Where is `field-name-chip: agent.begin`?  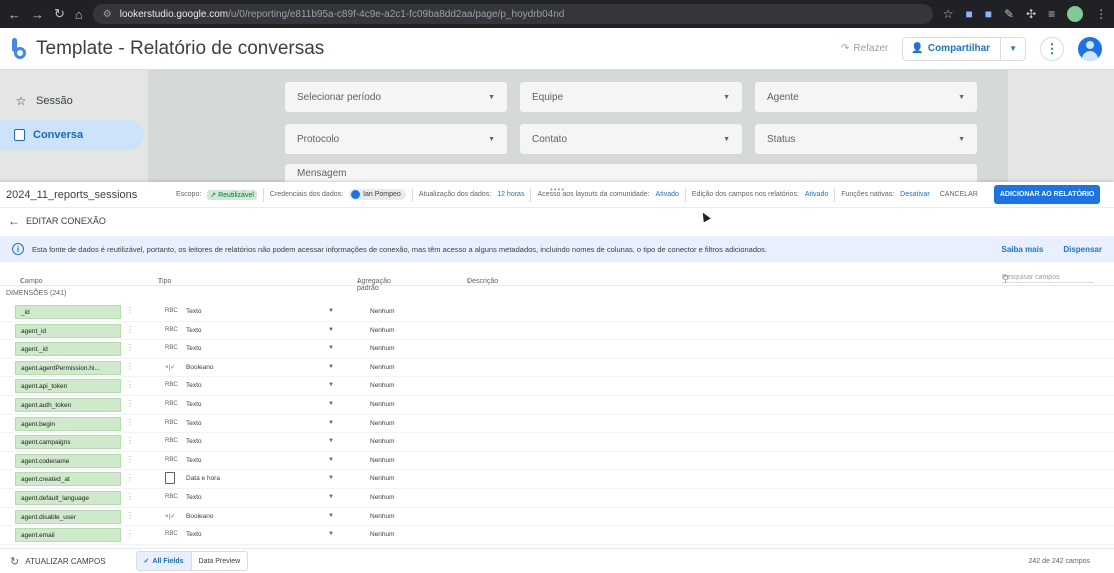
field-name-chip: agent.begin is located at coordinates (68, 423).